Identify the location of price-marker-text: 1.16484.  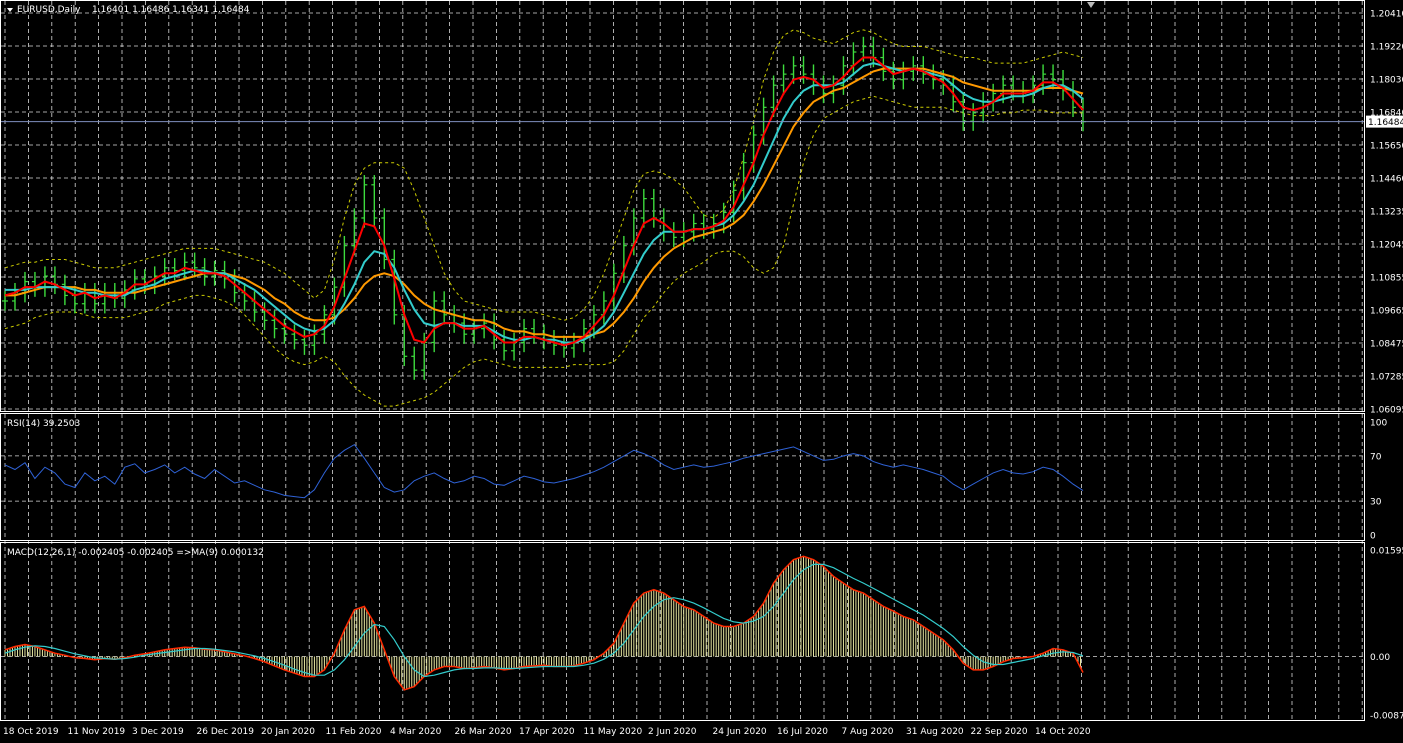
(1385, 123).